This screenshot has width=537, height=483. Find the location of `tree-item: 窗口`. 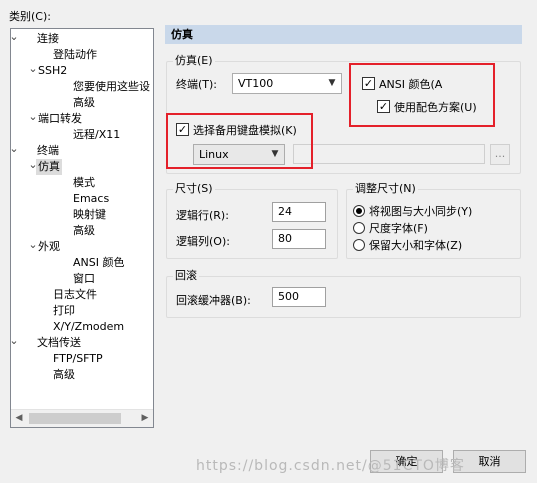

tree-item: 窗口 is located at coordinates (82, 279).